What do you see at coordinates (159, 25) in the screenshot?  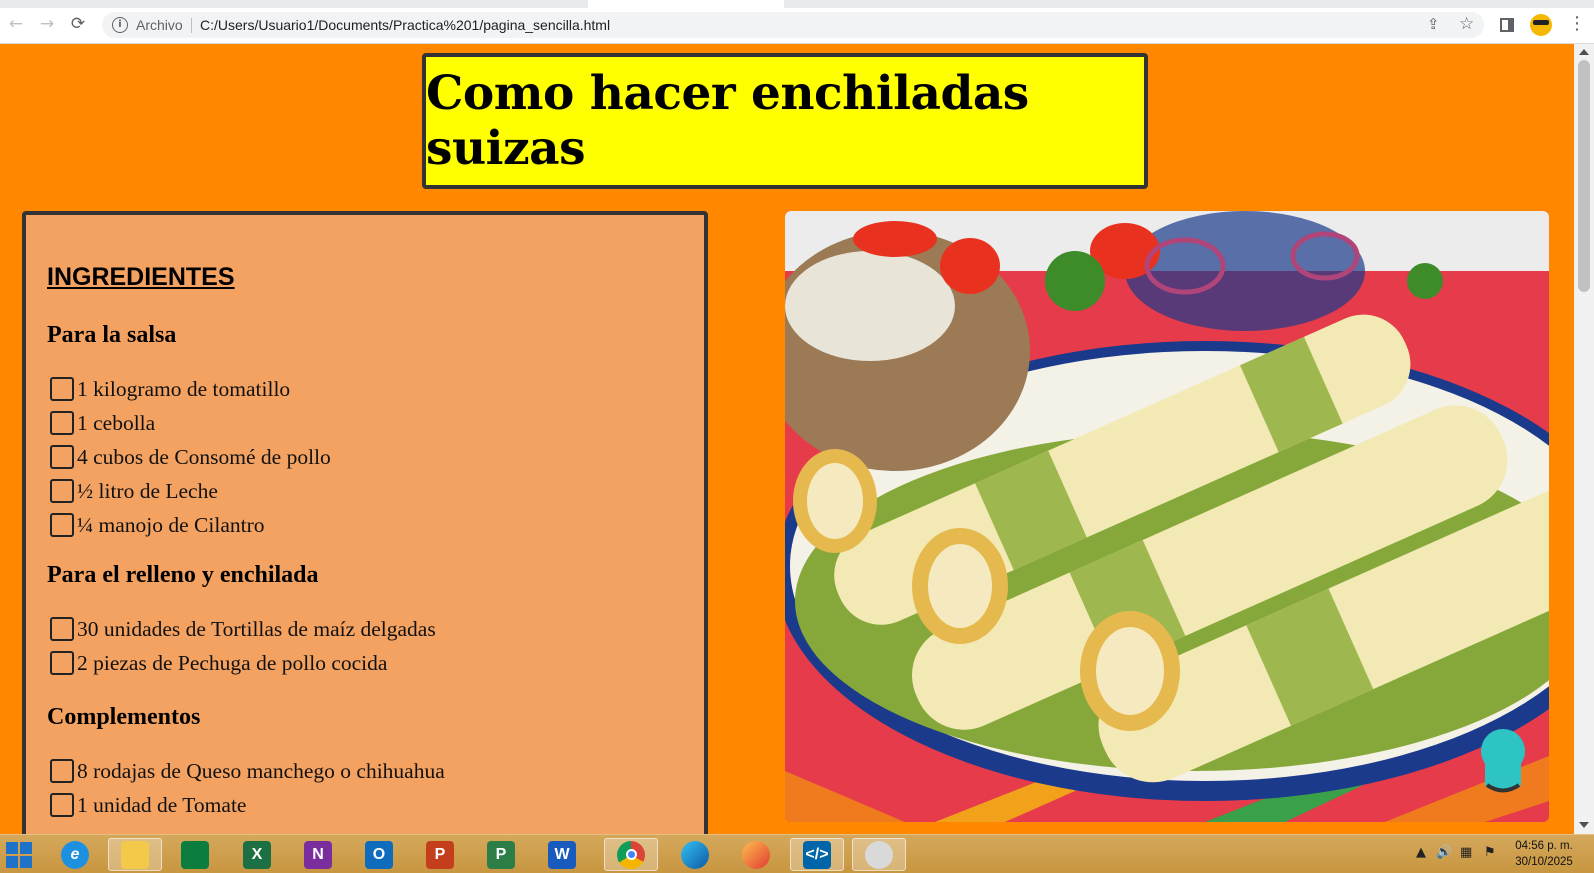 I see `protocol-label: Archivo` at bounding box center [159, 25].